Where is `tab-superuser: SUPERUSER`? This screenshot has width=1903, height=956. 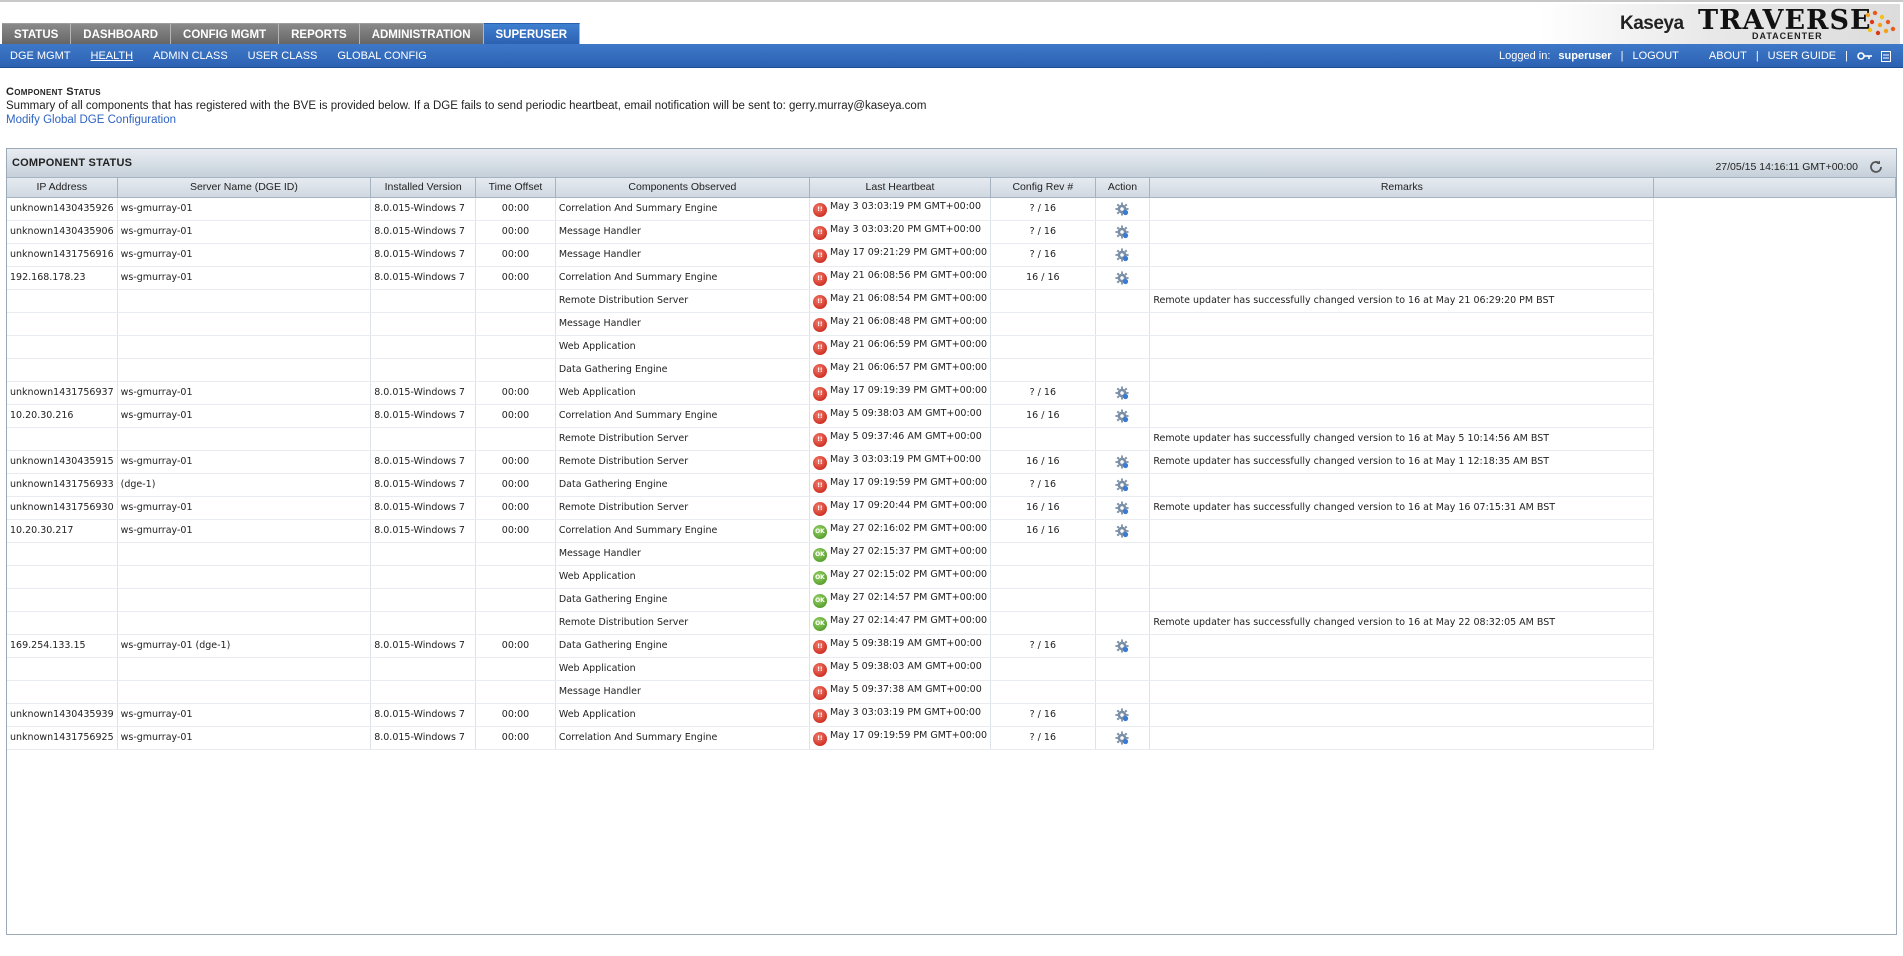 tab-superuser: SUPERUSER is located at coordinates (532, 34).